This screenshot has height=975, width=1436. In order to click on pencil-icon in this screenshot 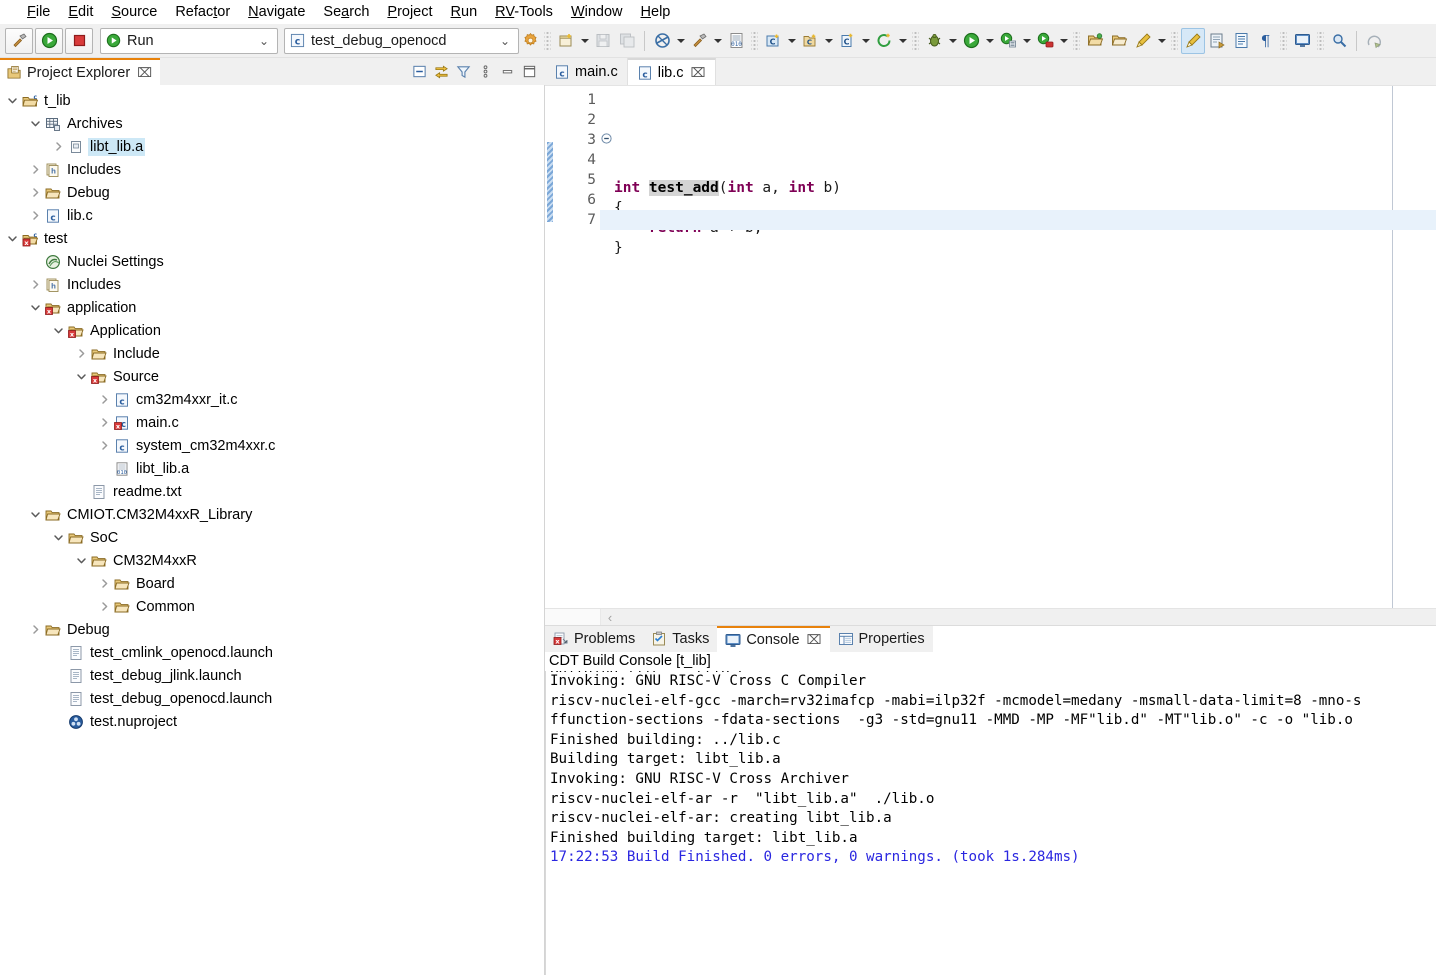, I will do `click(1193, 40)`.